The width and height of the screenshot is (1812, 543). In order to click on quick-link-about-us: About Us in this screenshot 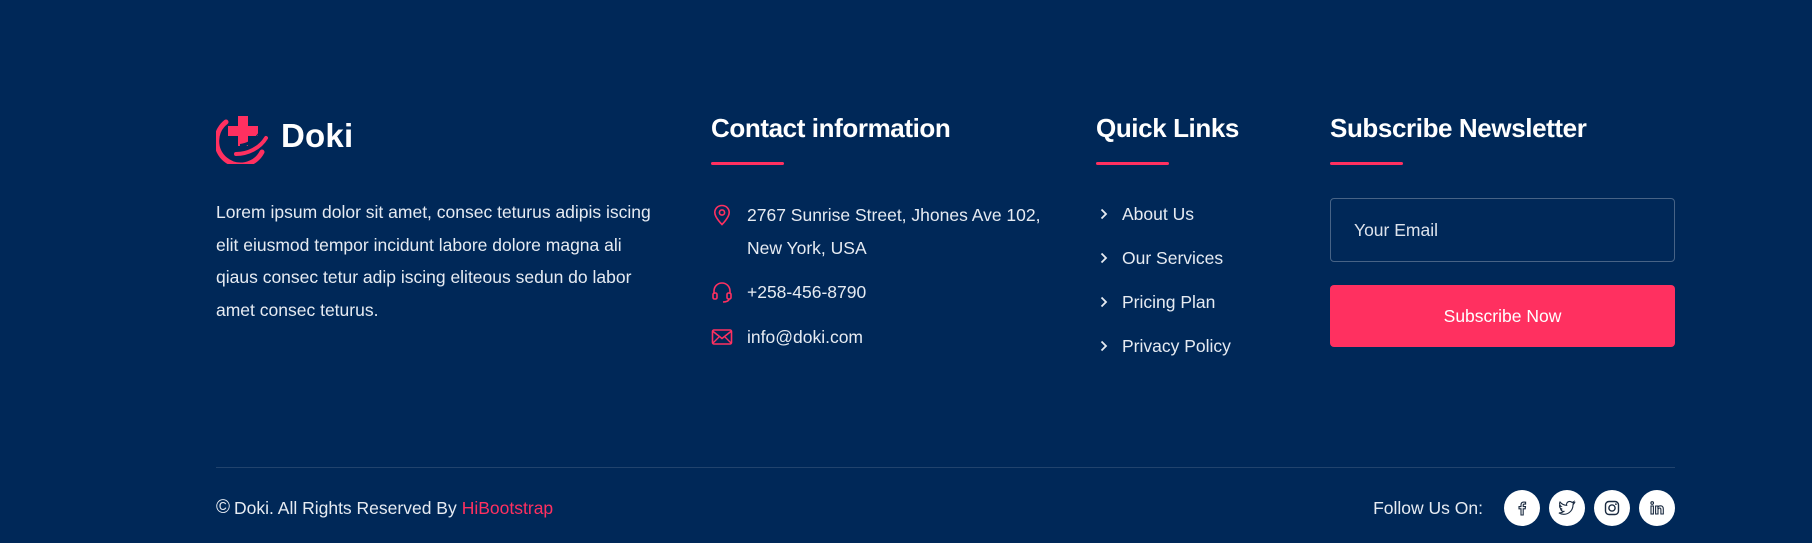, I will do `click(1206, 214)`.